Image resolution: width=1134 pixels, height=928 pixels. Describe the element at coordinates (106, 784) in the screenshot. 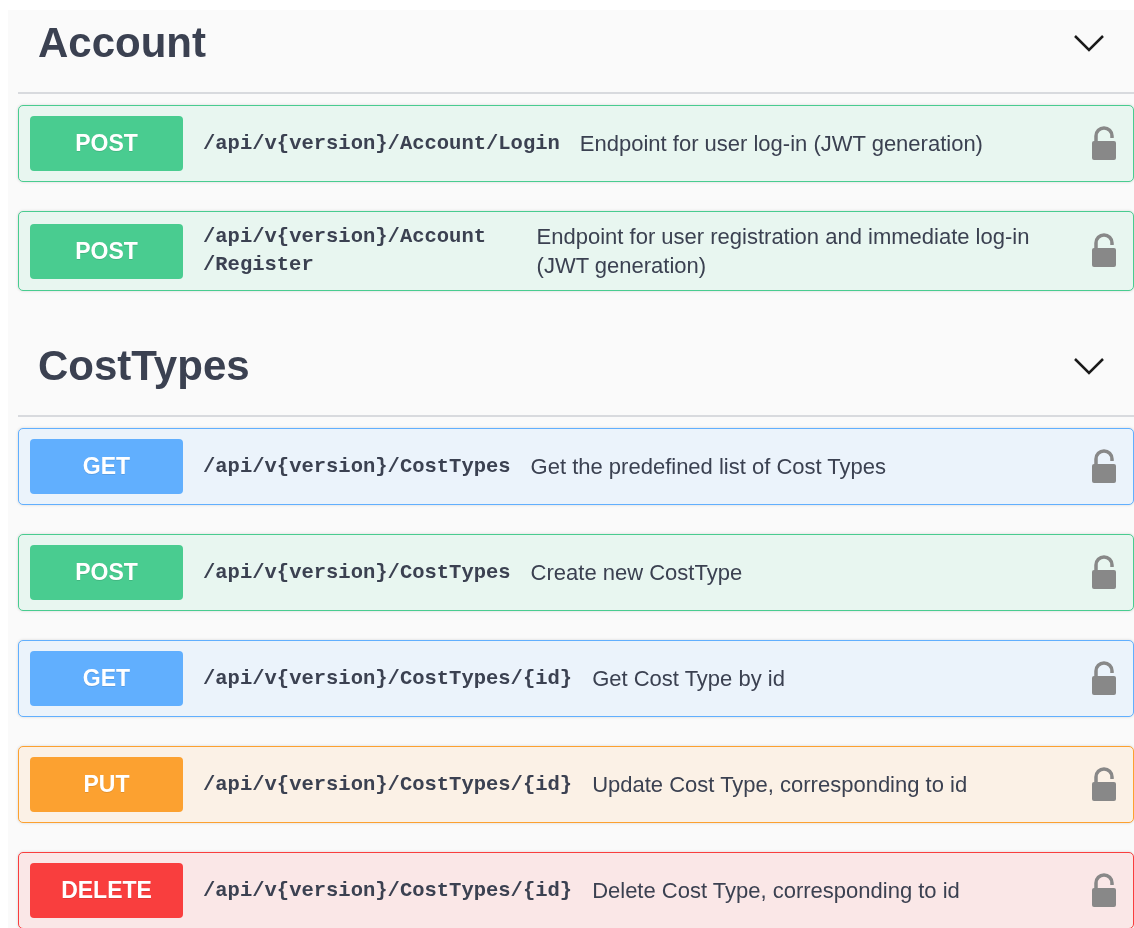

I see `method-badge: PUT` at that location.